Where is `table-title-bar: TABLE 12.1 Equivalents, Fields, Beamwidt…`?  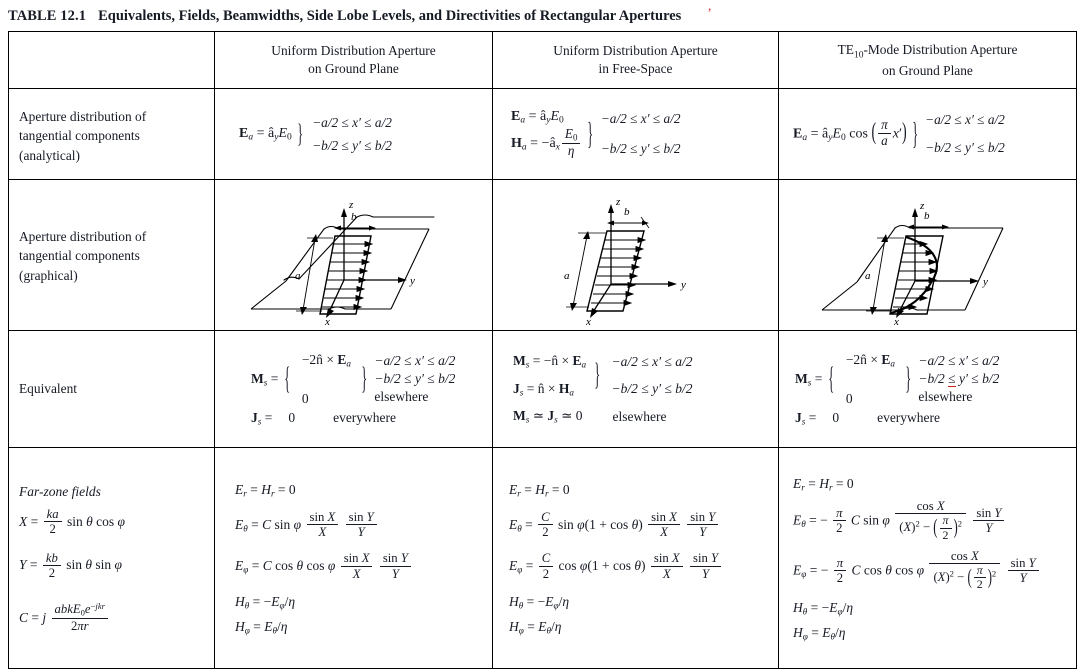 table-title-bar: TABLE 12.1 Equivalents, Fields, Beamwidt… is located at coordinates (542, 16).